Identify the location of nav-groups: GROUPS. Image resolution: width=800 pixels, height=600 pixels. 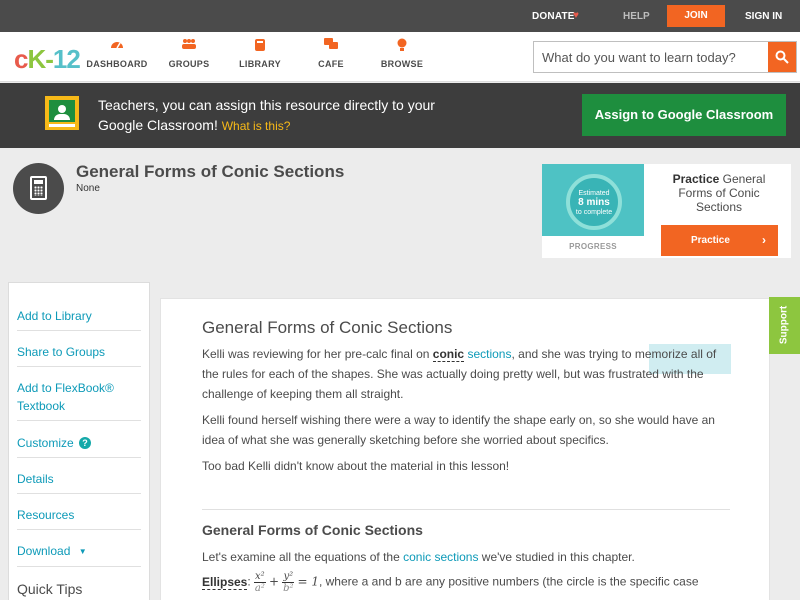
(189, 53).